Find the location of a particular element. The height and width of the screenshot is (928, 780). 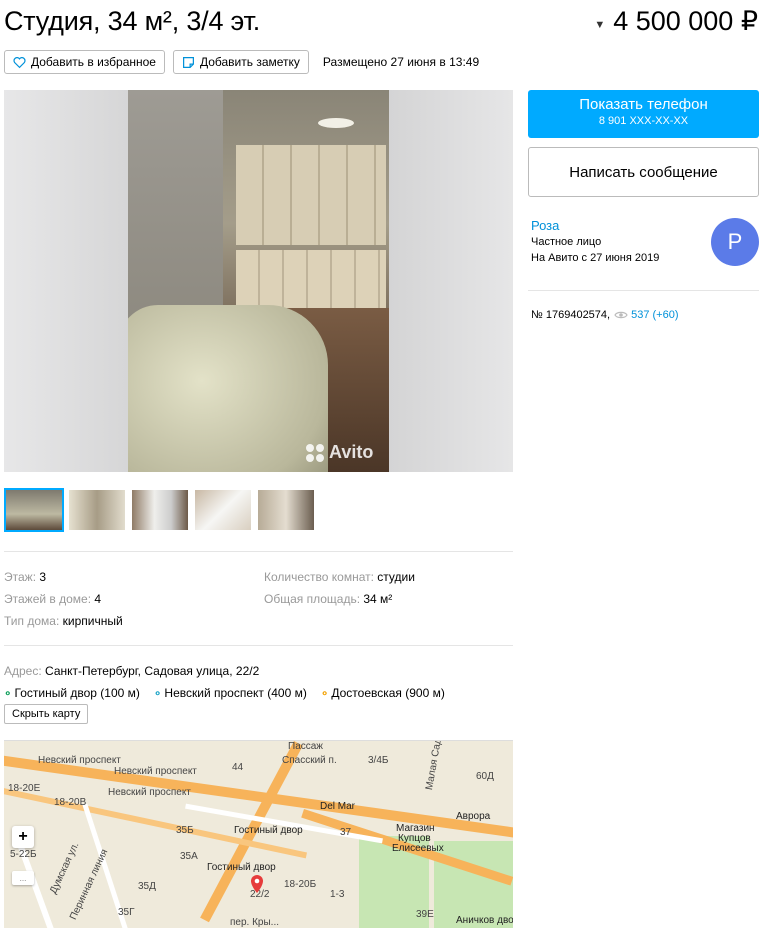

metro-station: ∘ Гостиный двор (100 м) is located at coordinates (72, 693).